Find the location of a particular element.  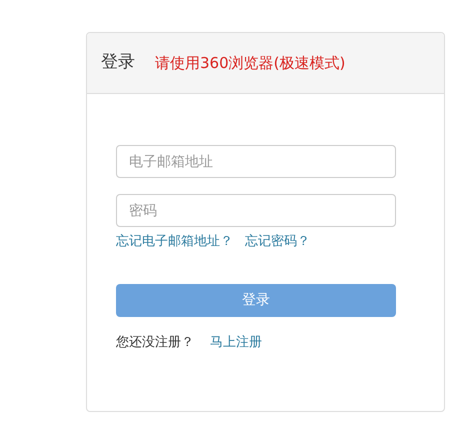

panel-title: 登录 is located at coordinates (118, 62).